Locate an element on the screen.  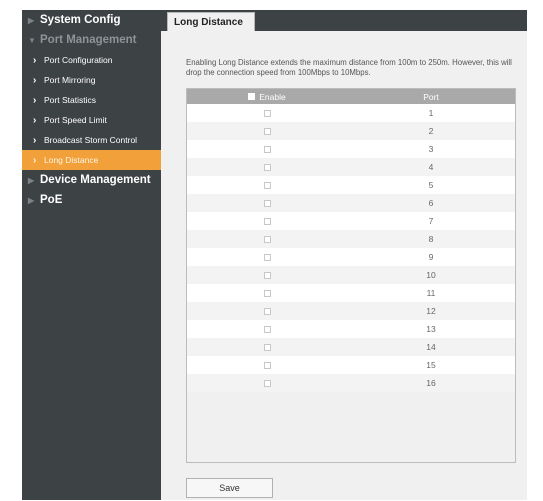
sidebar-item-long-distance: › Long Distance is located at coordinates (91, 160).